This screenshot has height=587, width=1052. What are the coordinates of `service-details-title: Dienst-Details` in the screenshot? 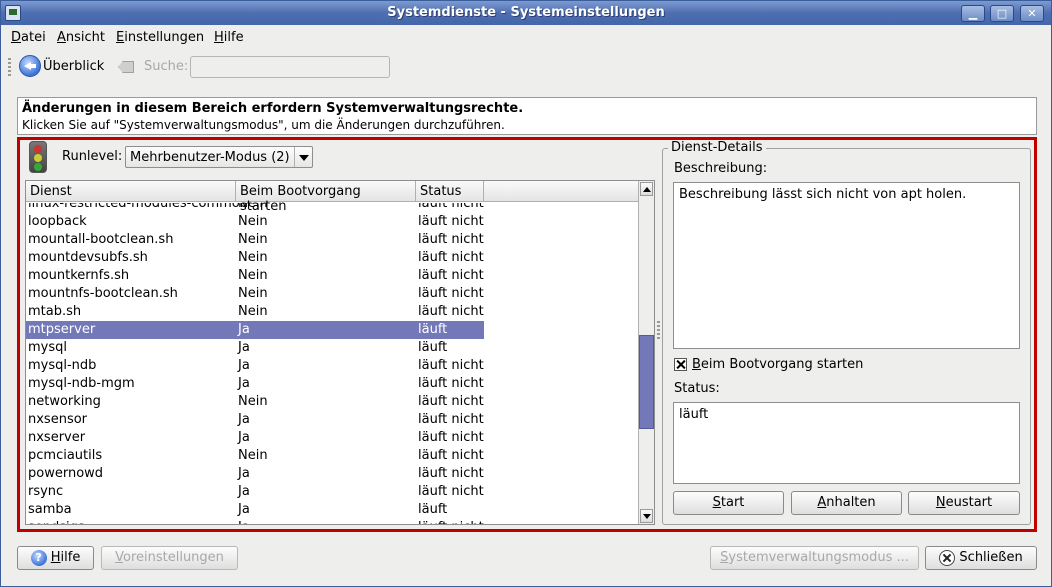 It's located at (717, 147).